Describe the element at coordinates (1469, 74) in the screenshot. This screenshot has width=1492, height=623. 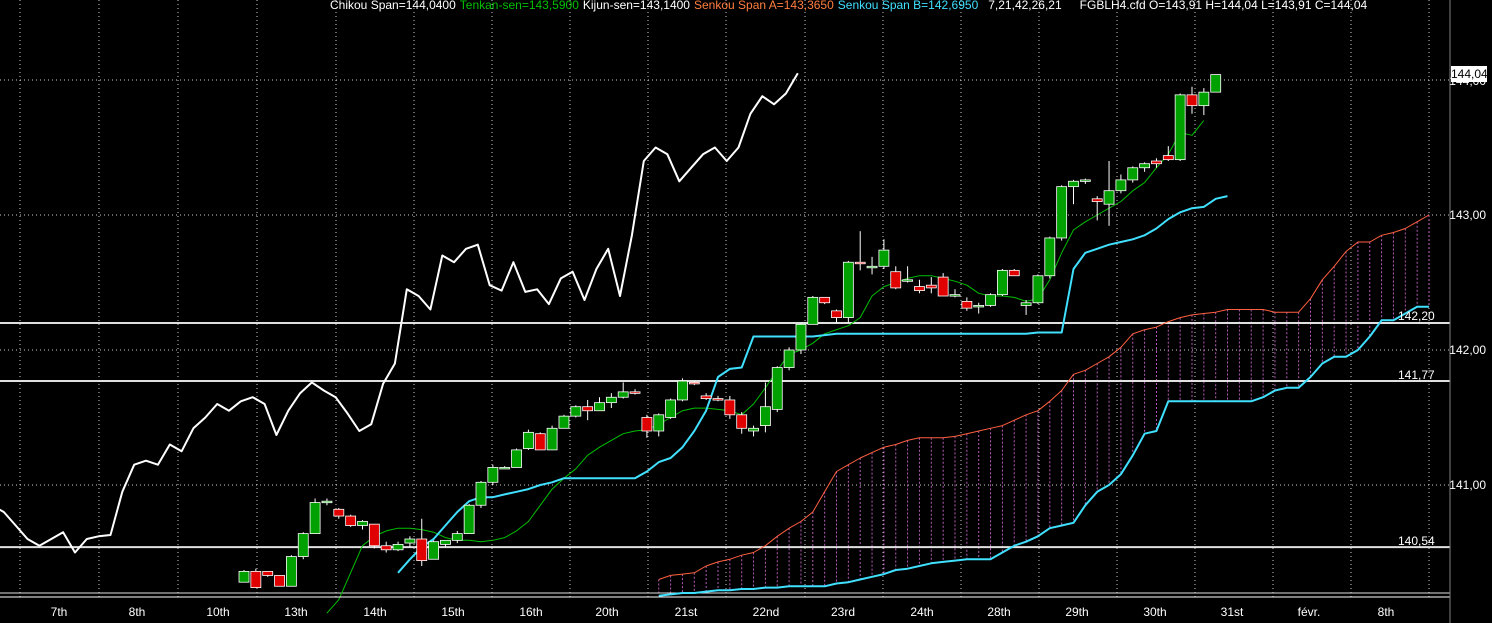
I see `last-price-box: 144,04` at that location.